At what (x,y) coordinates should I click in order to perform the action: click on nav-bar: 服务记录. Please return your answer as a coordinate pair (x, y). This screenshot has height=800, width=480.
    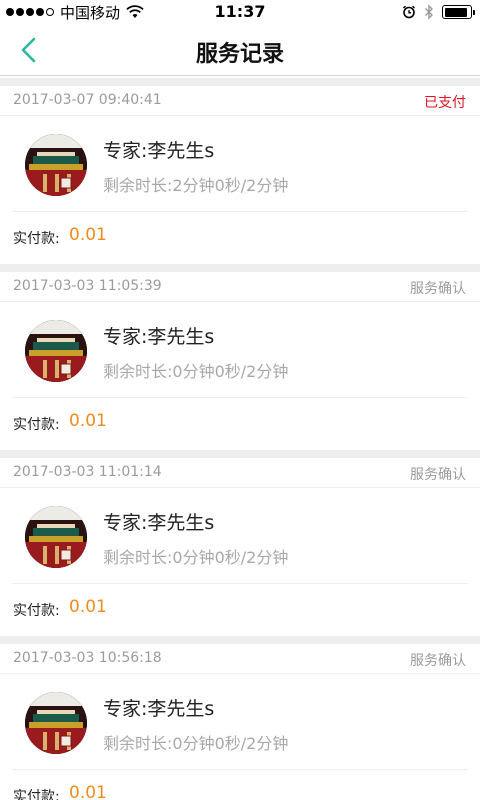
    Looking at the image, I should click on (240, 50).